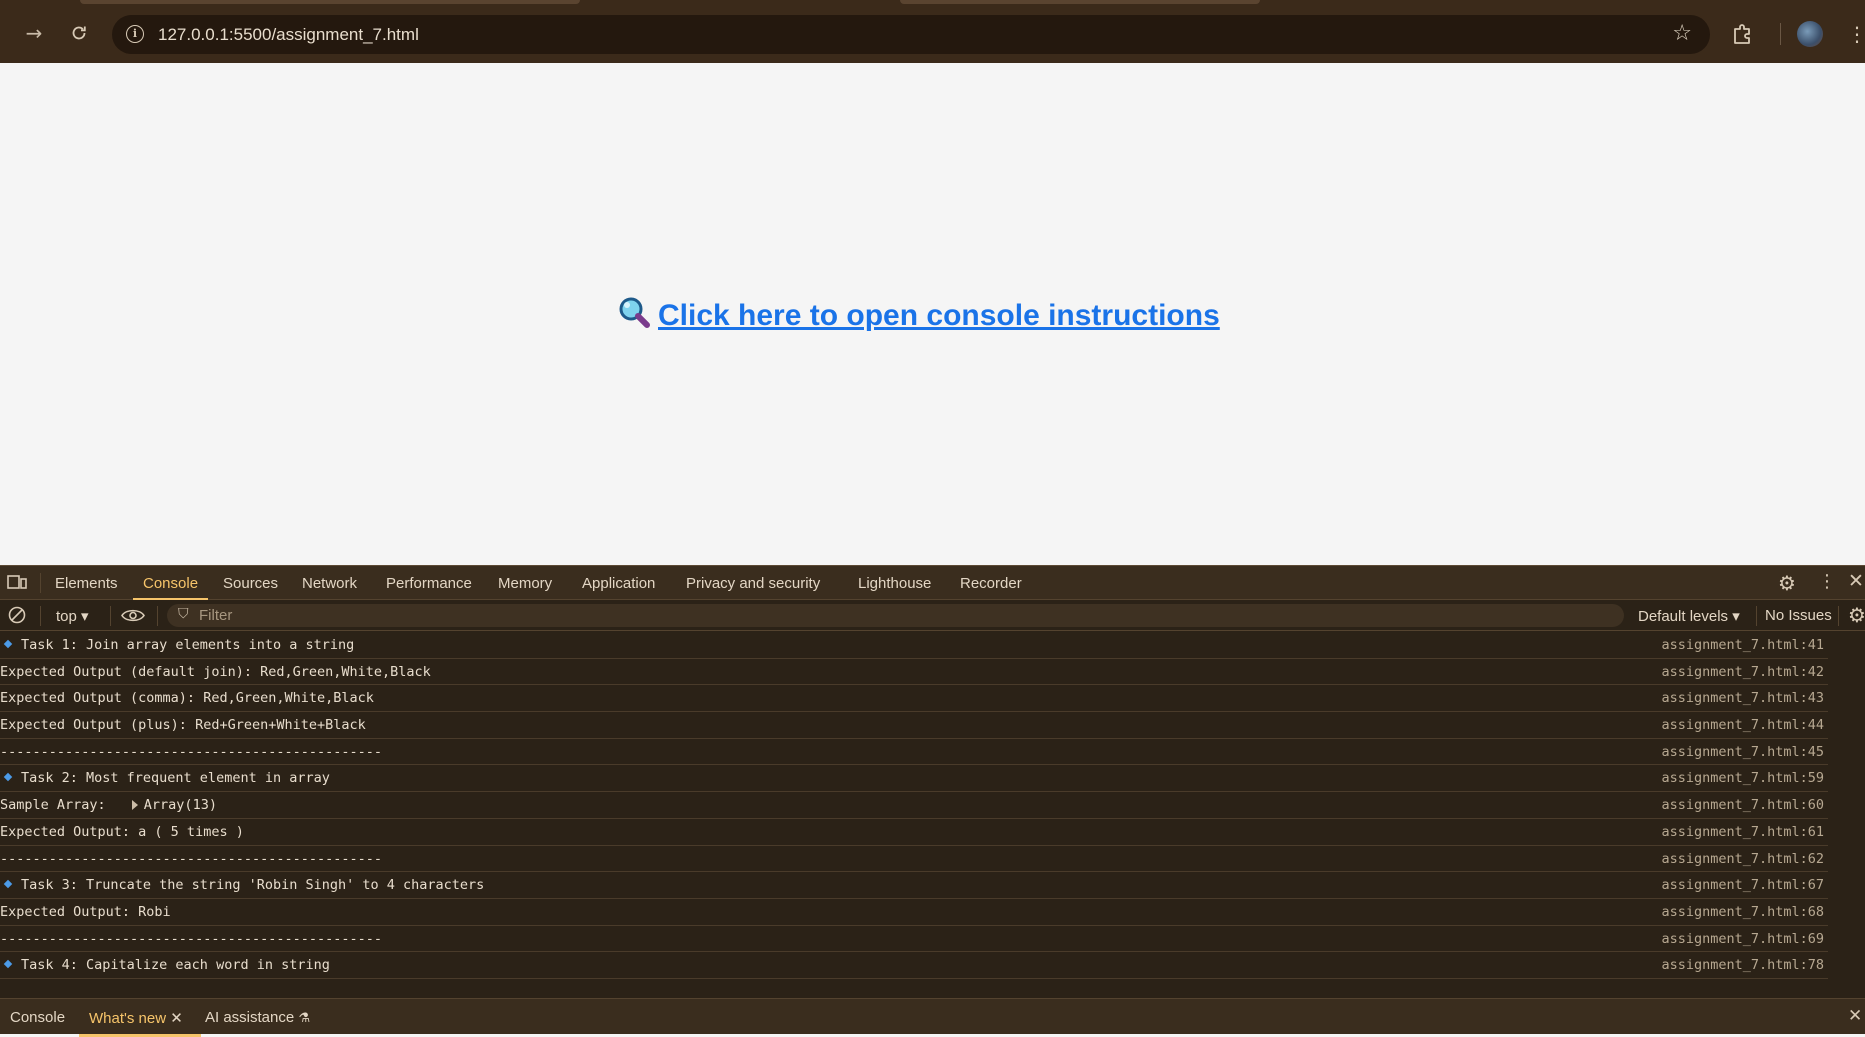 The height and width of the screenshot is (1037, 1865). I want to click on tab-console: Console, so click(170, 588).